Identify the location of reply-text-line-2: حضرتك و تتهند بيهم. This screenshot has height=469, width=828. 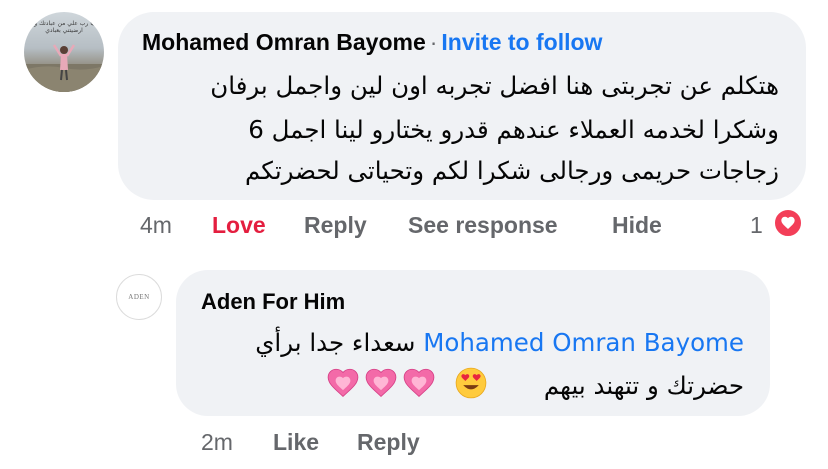
(643, 385).